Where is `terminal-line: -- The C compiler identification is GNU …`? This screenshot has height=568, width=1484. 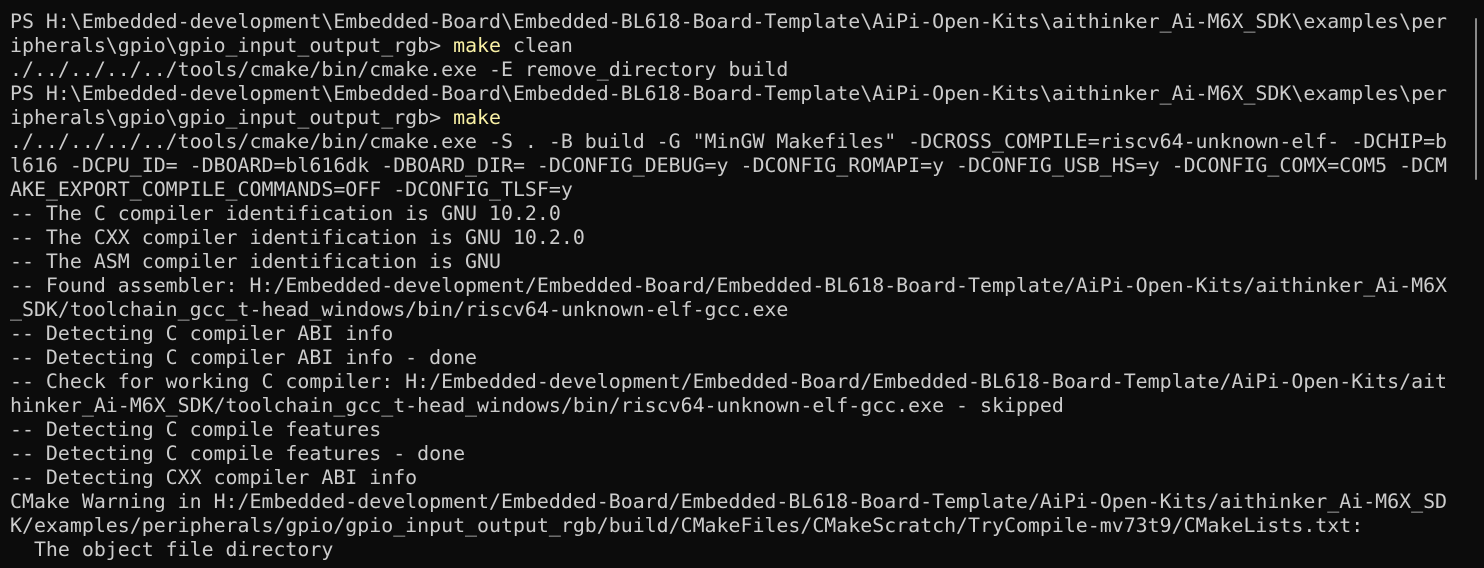
terminal-line: -- The C compiler identification is GNU … is located at coordinates (735, 214).